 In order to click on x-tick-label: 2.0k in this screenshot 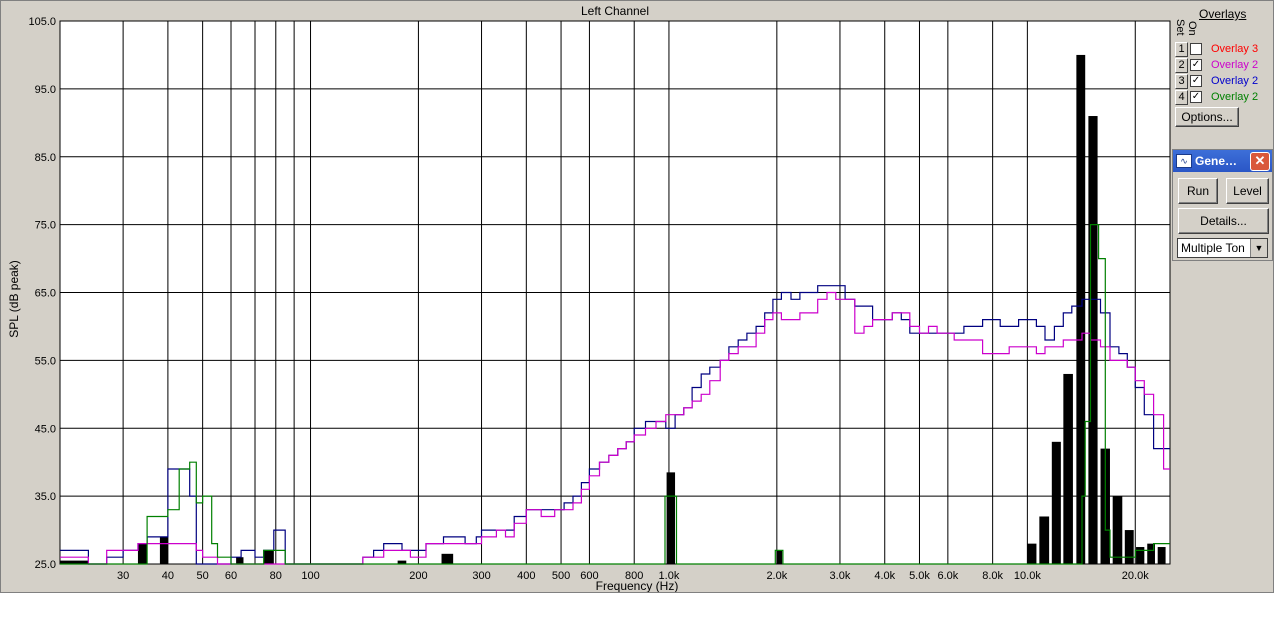, I will do `click(776, 576)`.